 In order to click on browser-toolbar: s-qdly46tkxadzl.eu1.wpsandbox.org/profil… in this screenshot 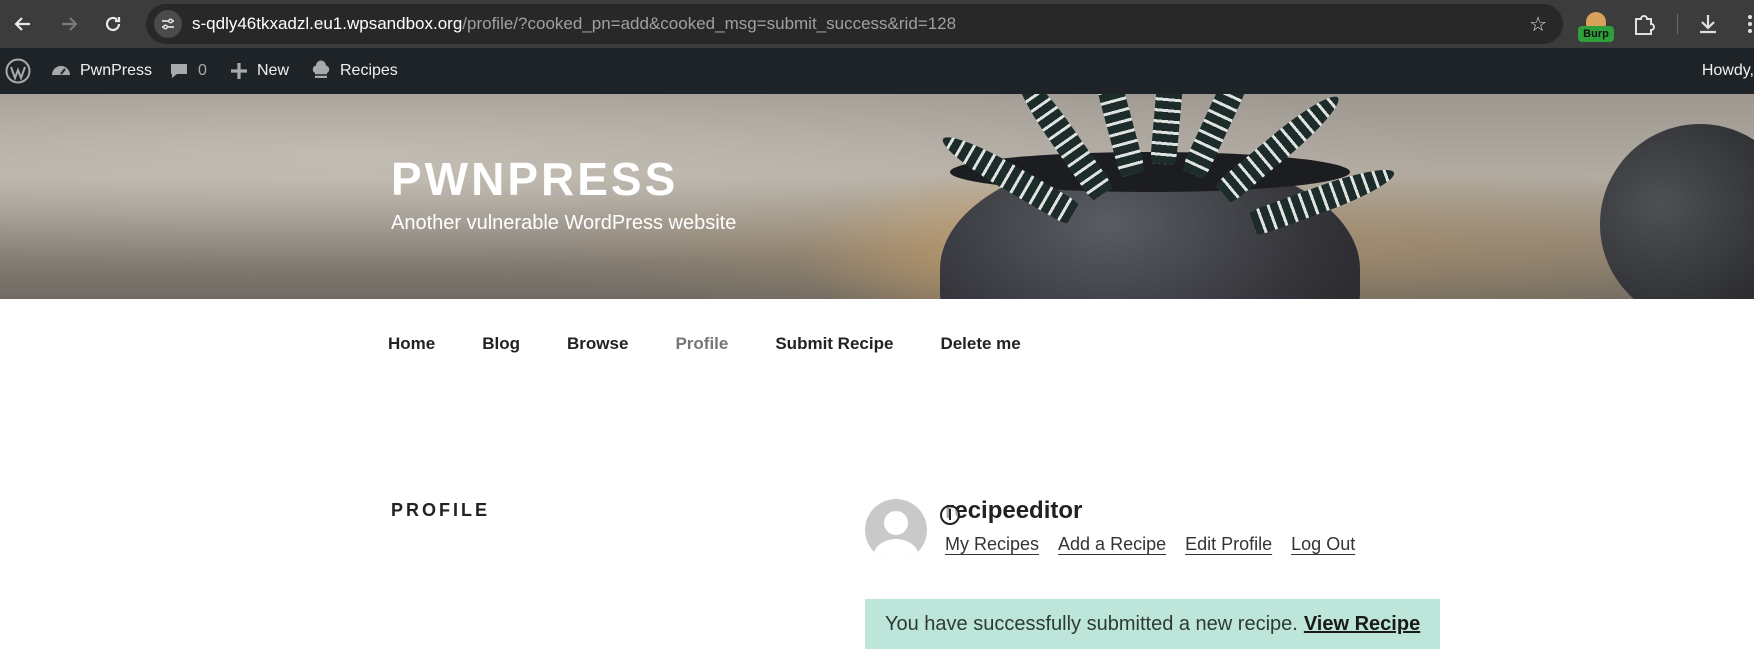, I will do `click(877, 24)`.